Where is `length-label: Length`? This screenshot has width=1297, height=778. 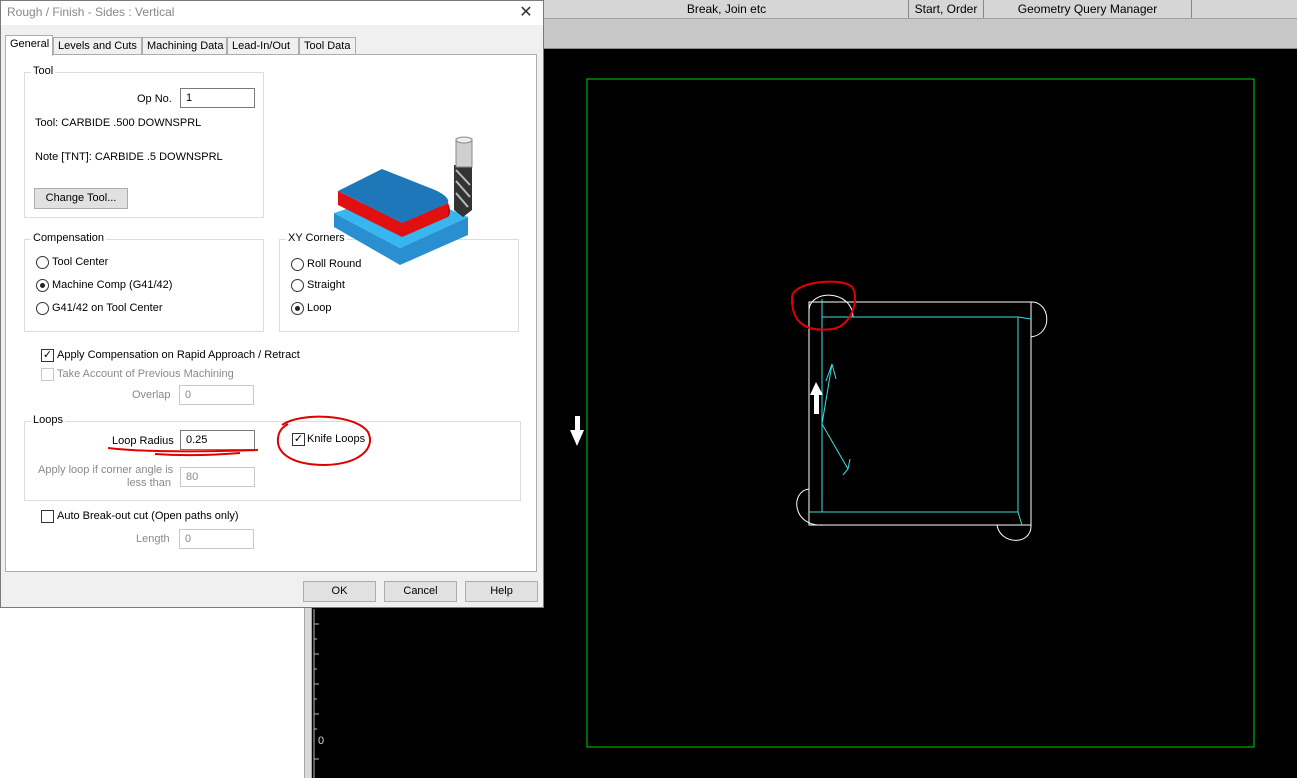 length-label: Length is located at coordinates (153, 539).